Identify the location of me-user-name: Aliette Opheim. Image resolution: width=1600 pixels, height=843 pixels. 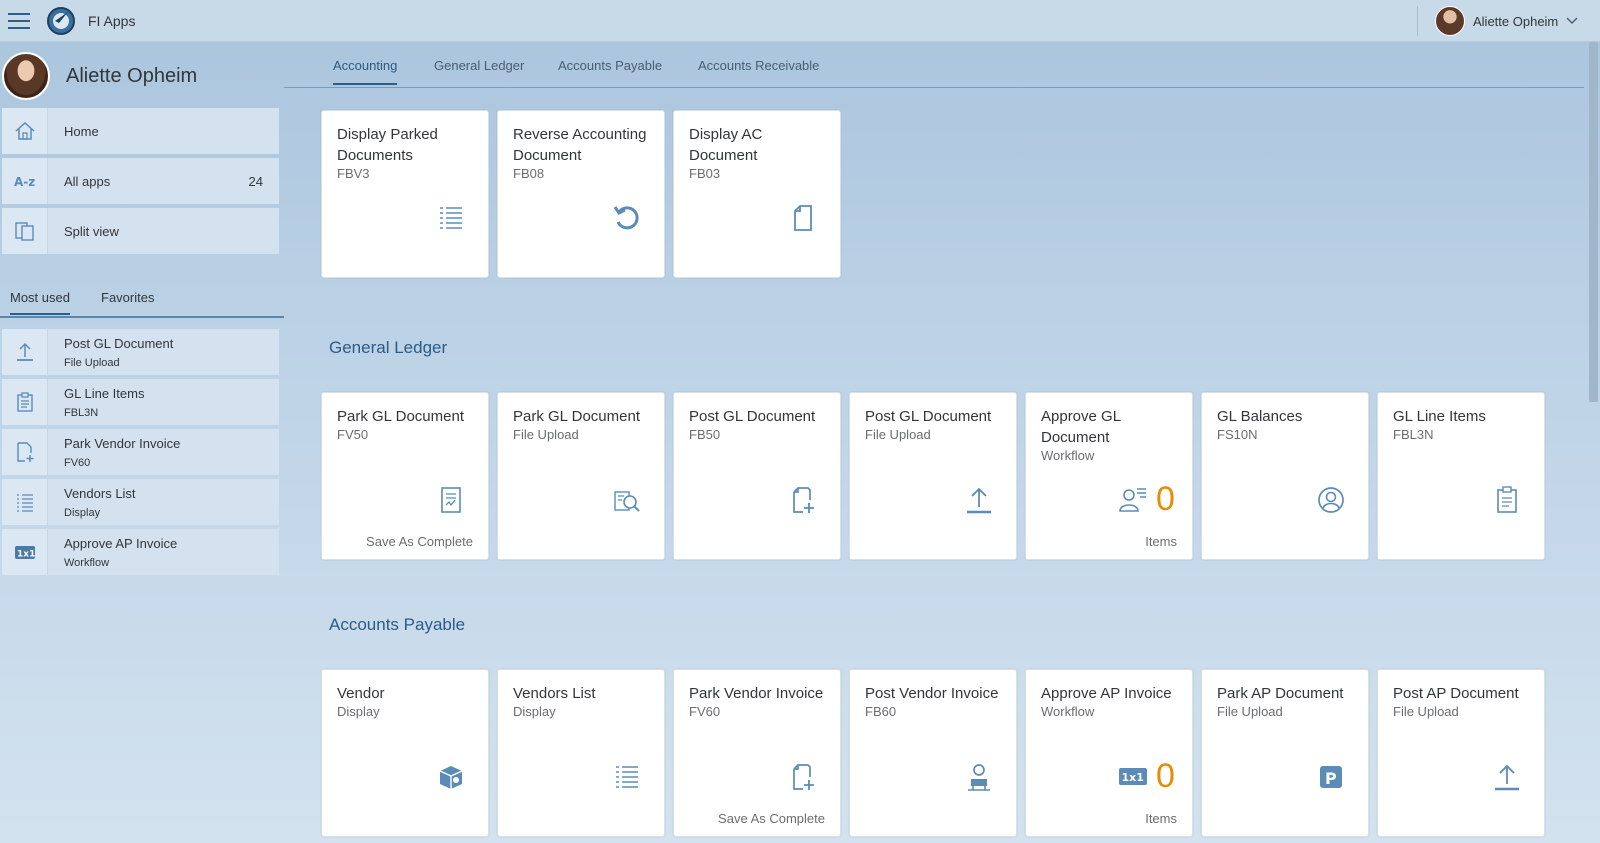
(132, 75).